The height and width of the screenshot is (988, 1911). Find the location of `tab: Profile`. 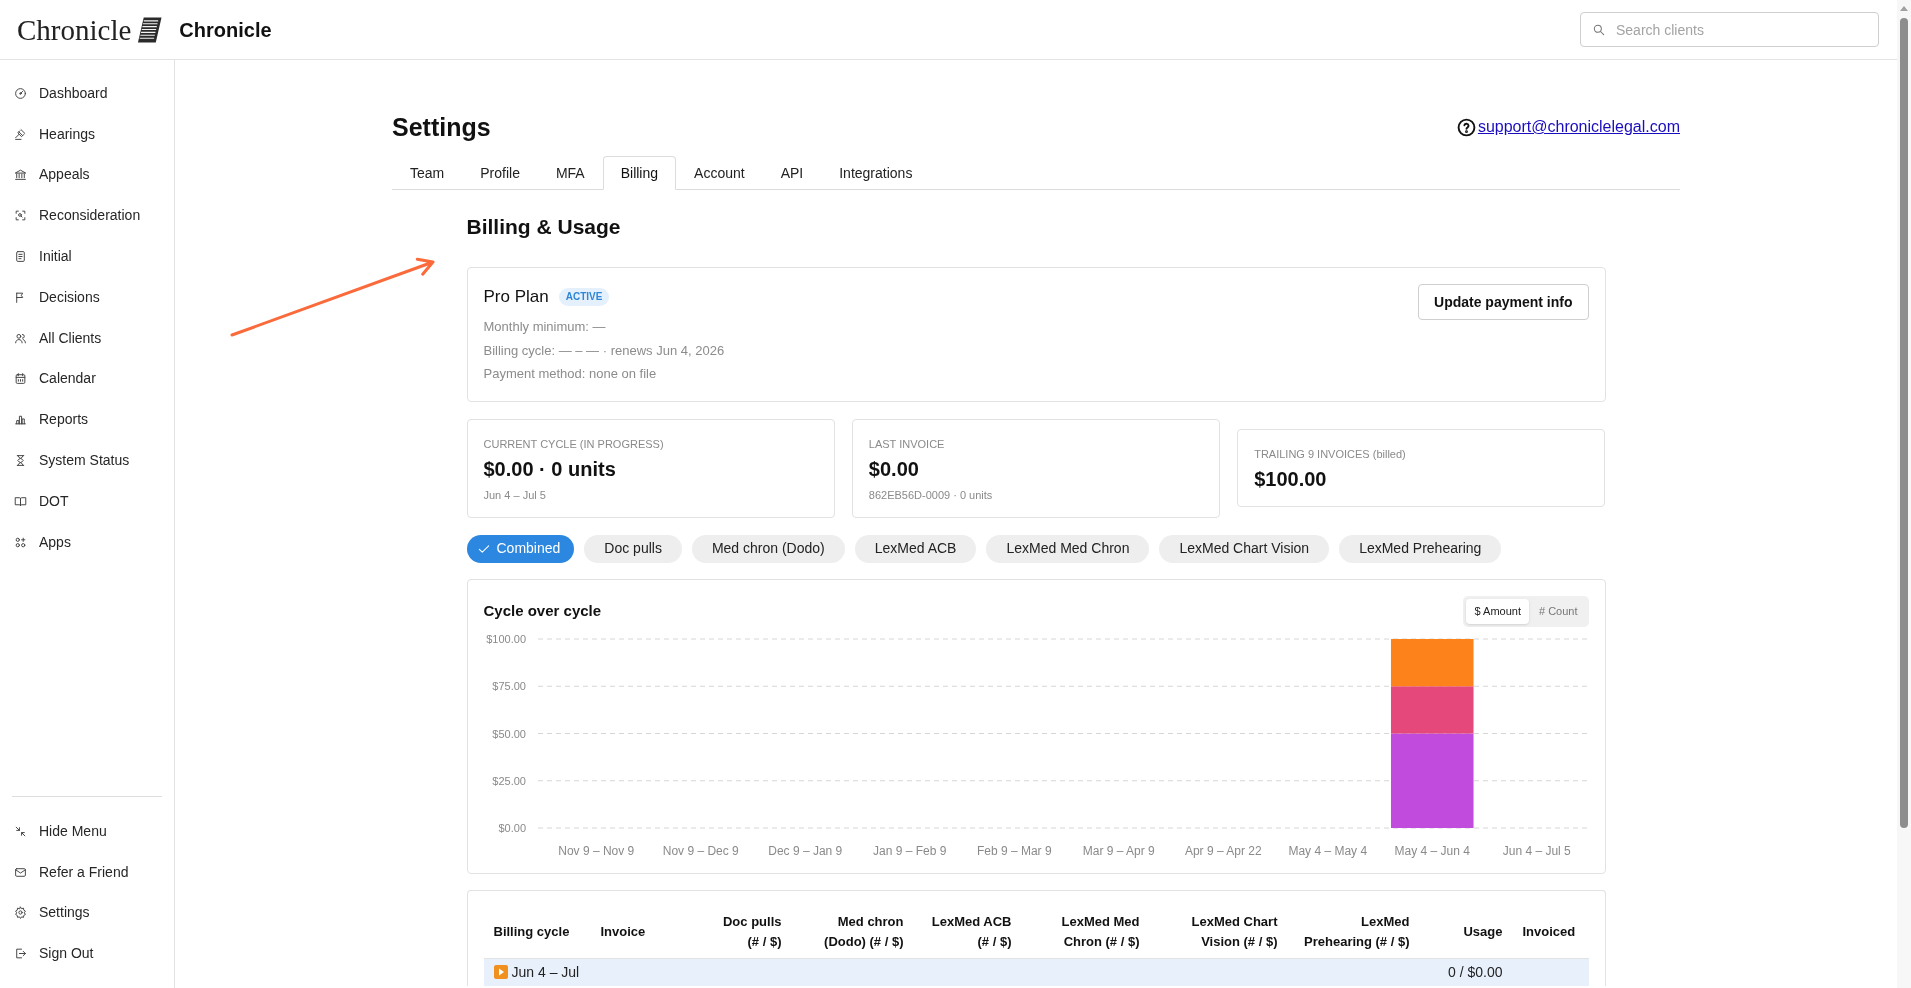

tab: Profile is located at coordinates (500, 173).